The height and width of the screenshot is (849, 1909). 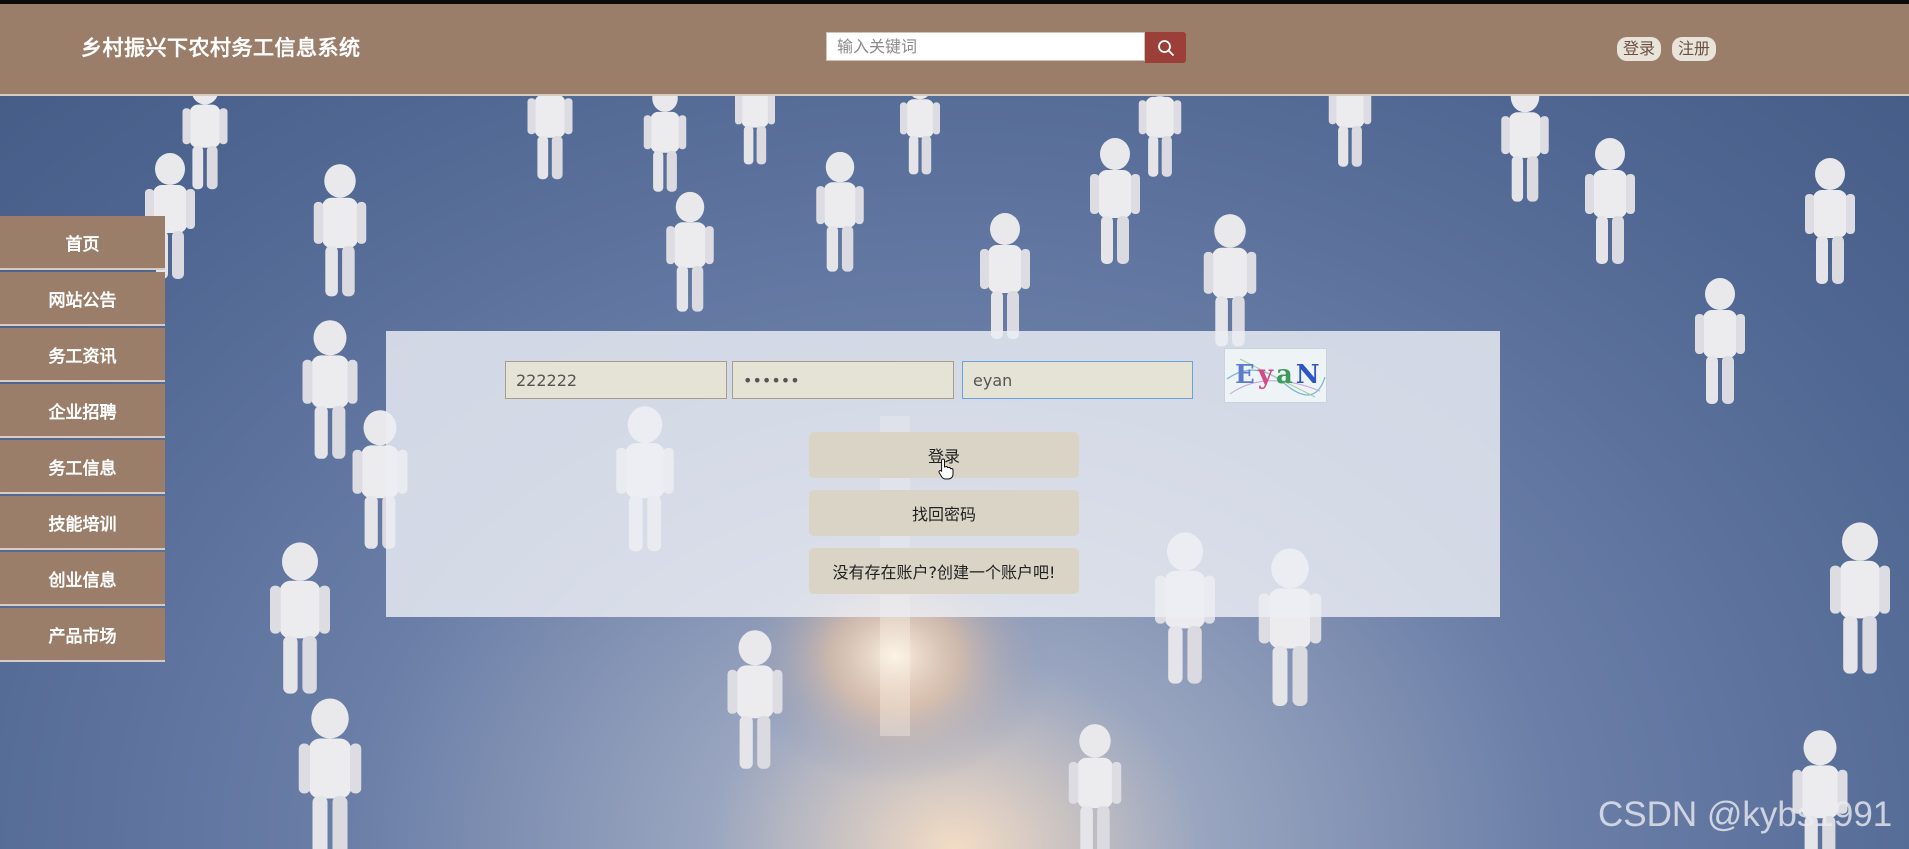 What do you see at coordinates (82, 411) in the screenshot?
I see `sidebar-item-recruitment: 企业招聘` at bounding box center [82, 411].